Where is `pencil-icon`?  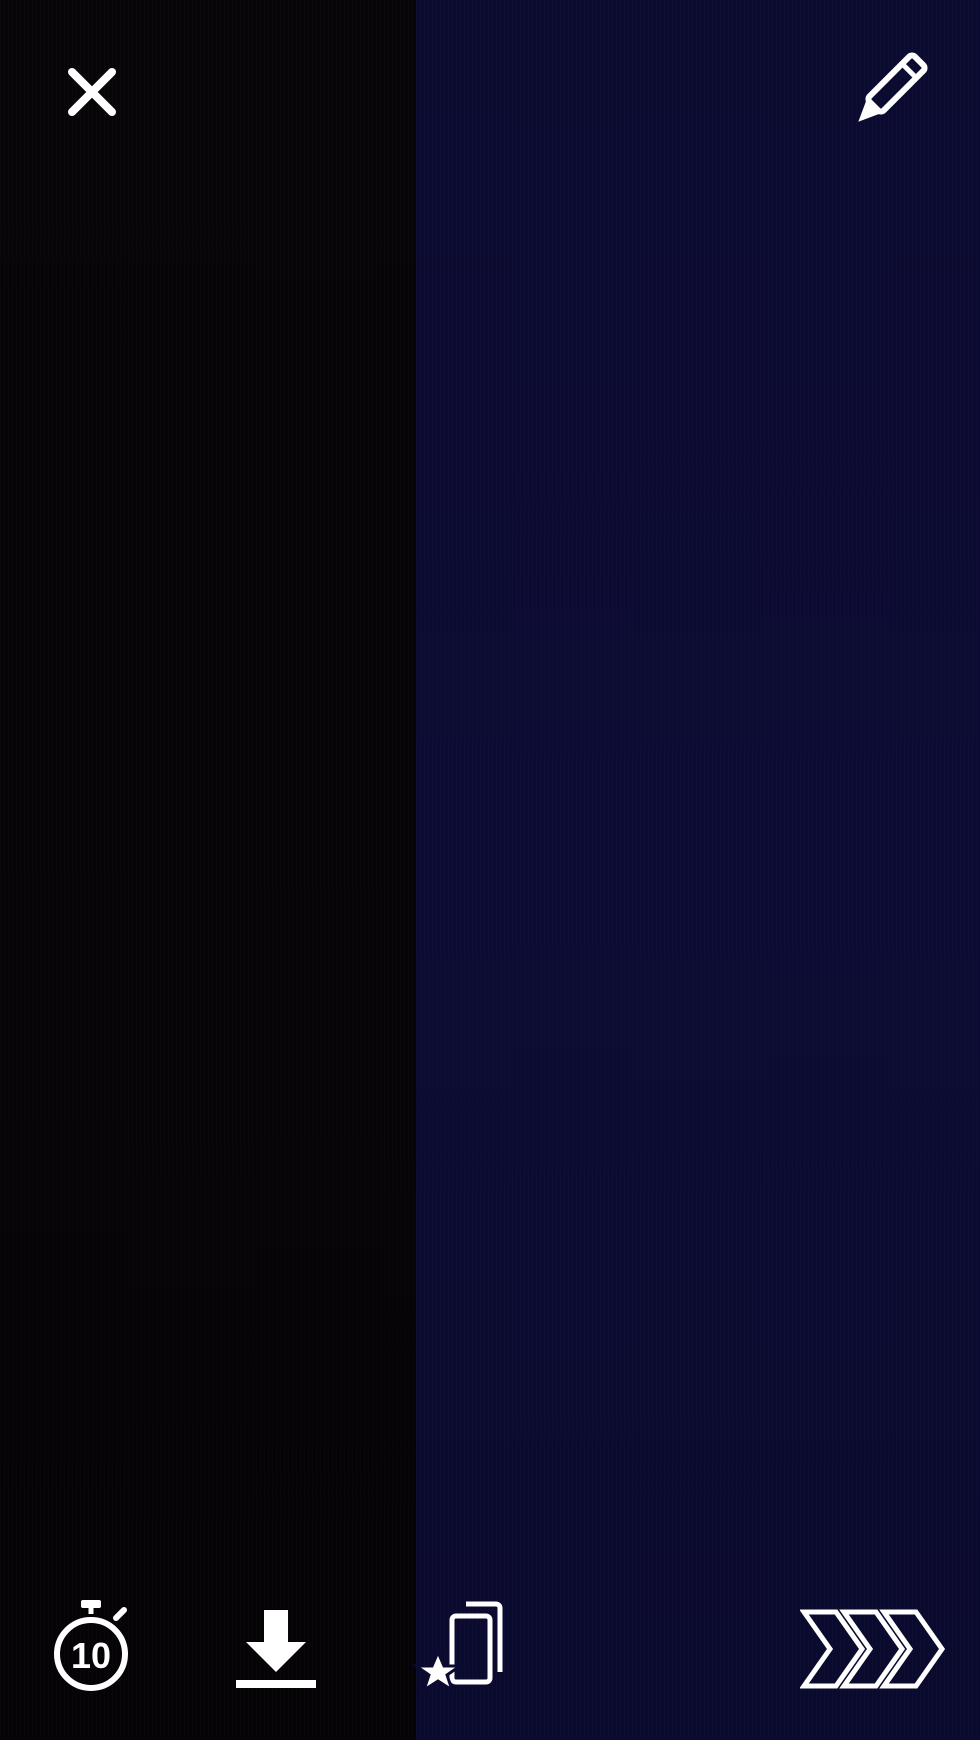 pencil-icon is located at coordinates (893, 87).